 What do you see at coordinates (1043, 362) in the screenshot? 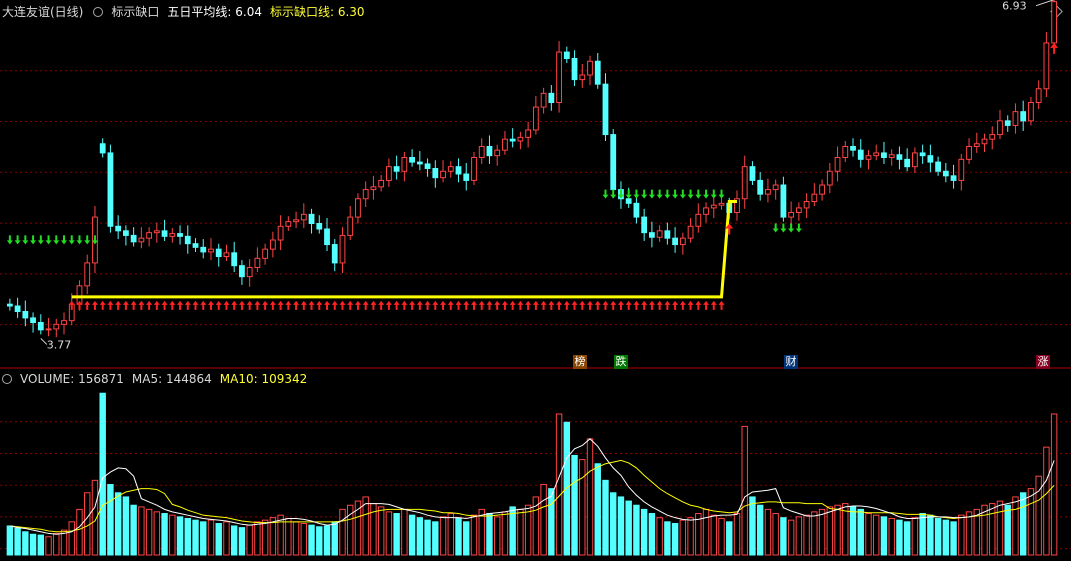
I see `marker-zhang: 涨` at bounding box center [1043, 362].